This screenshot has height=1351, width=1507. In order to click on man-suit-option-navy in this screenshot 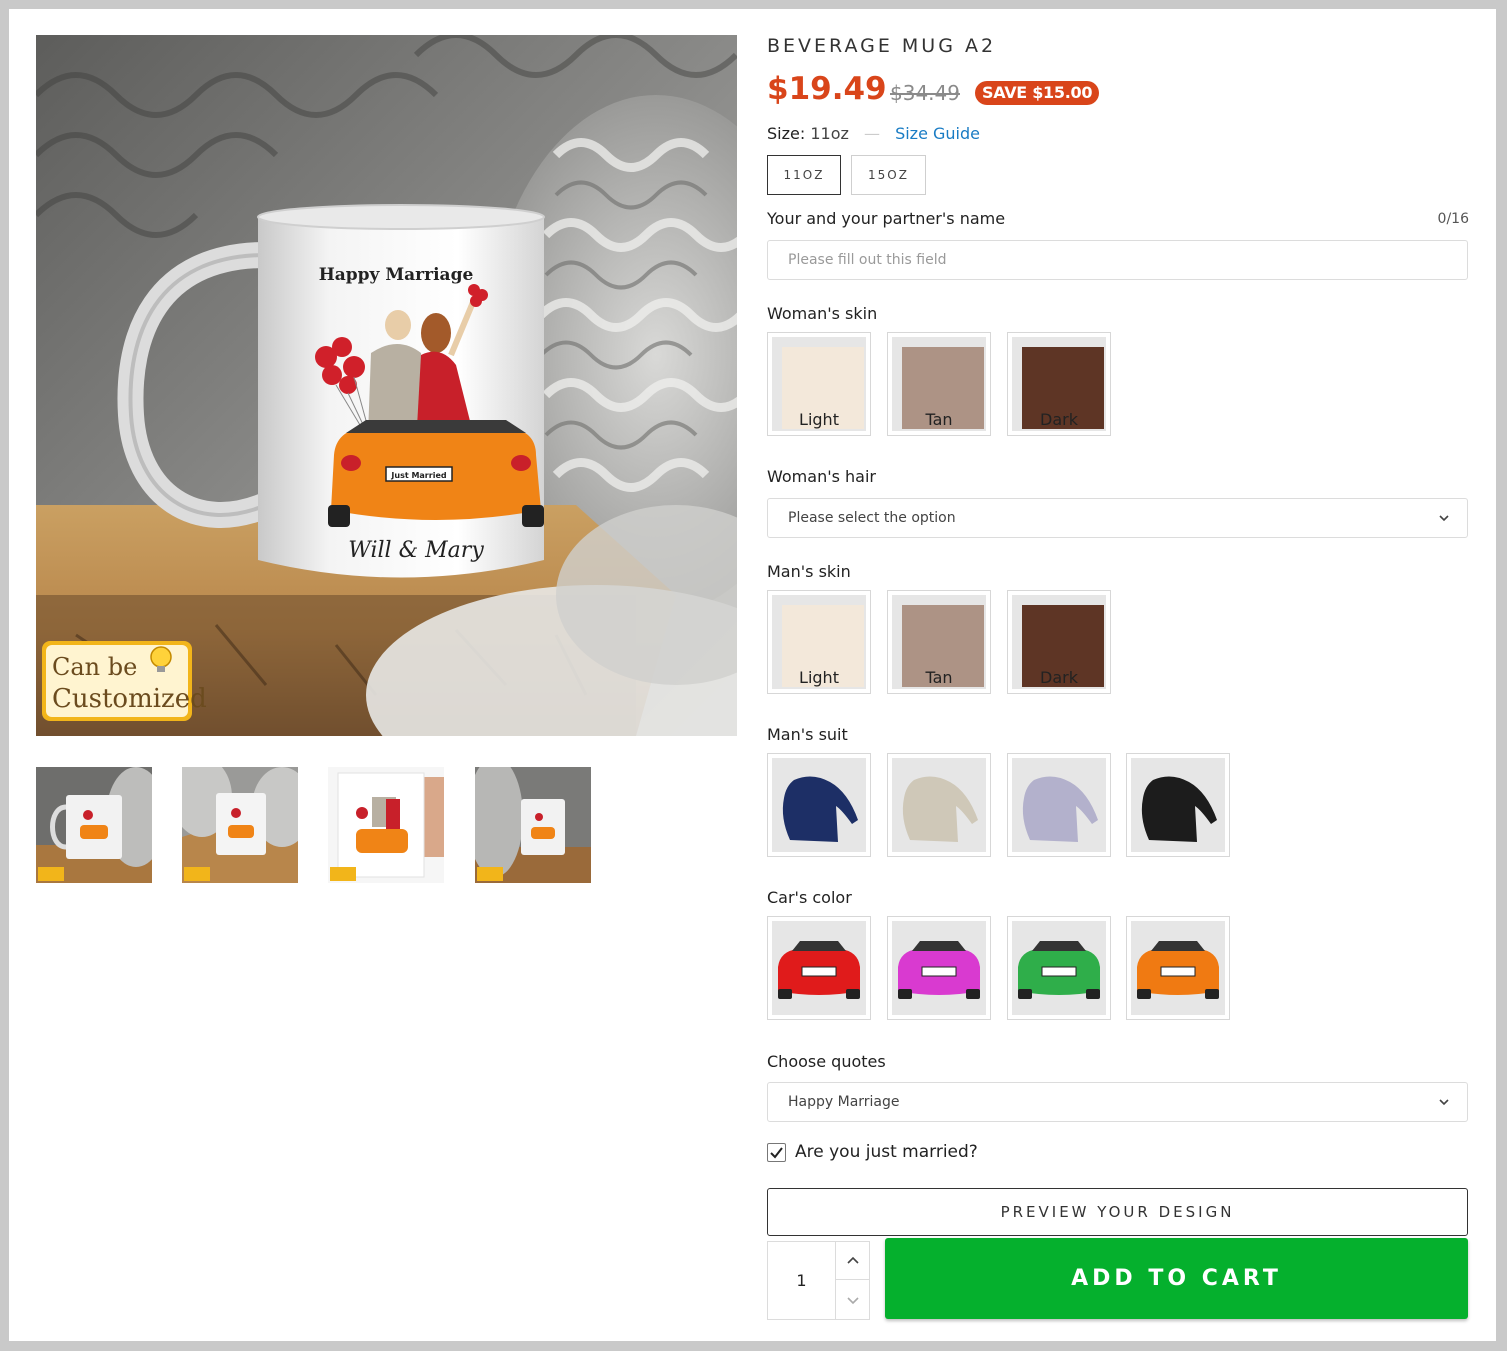, I will do `click(819, 805)`.